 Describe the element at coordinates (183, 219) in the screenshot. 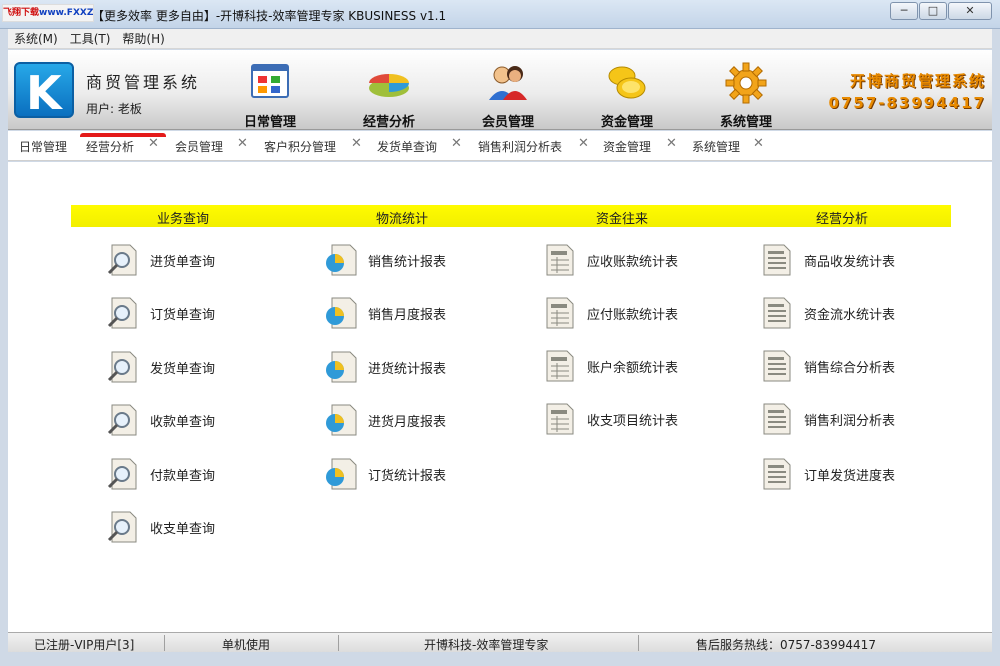

I see `category-business-query: 业务查询` at that location.